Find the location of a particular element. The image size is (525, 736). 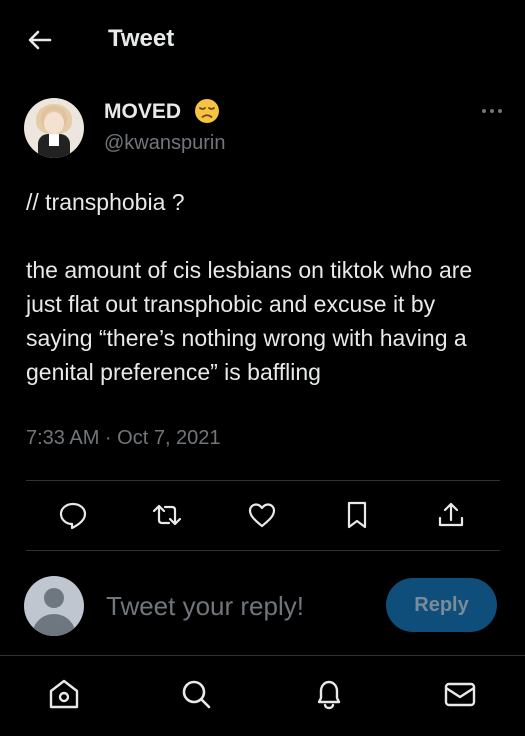

page-title: Tweet is located at coordinates (141, 38).